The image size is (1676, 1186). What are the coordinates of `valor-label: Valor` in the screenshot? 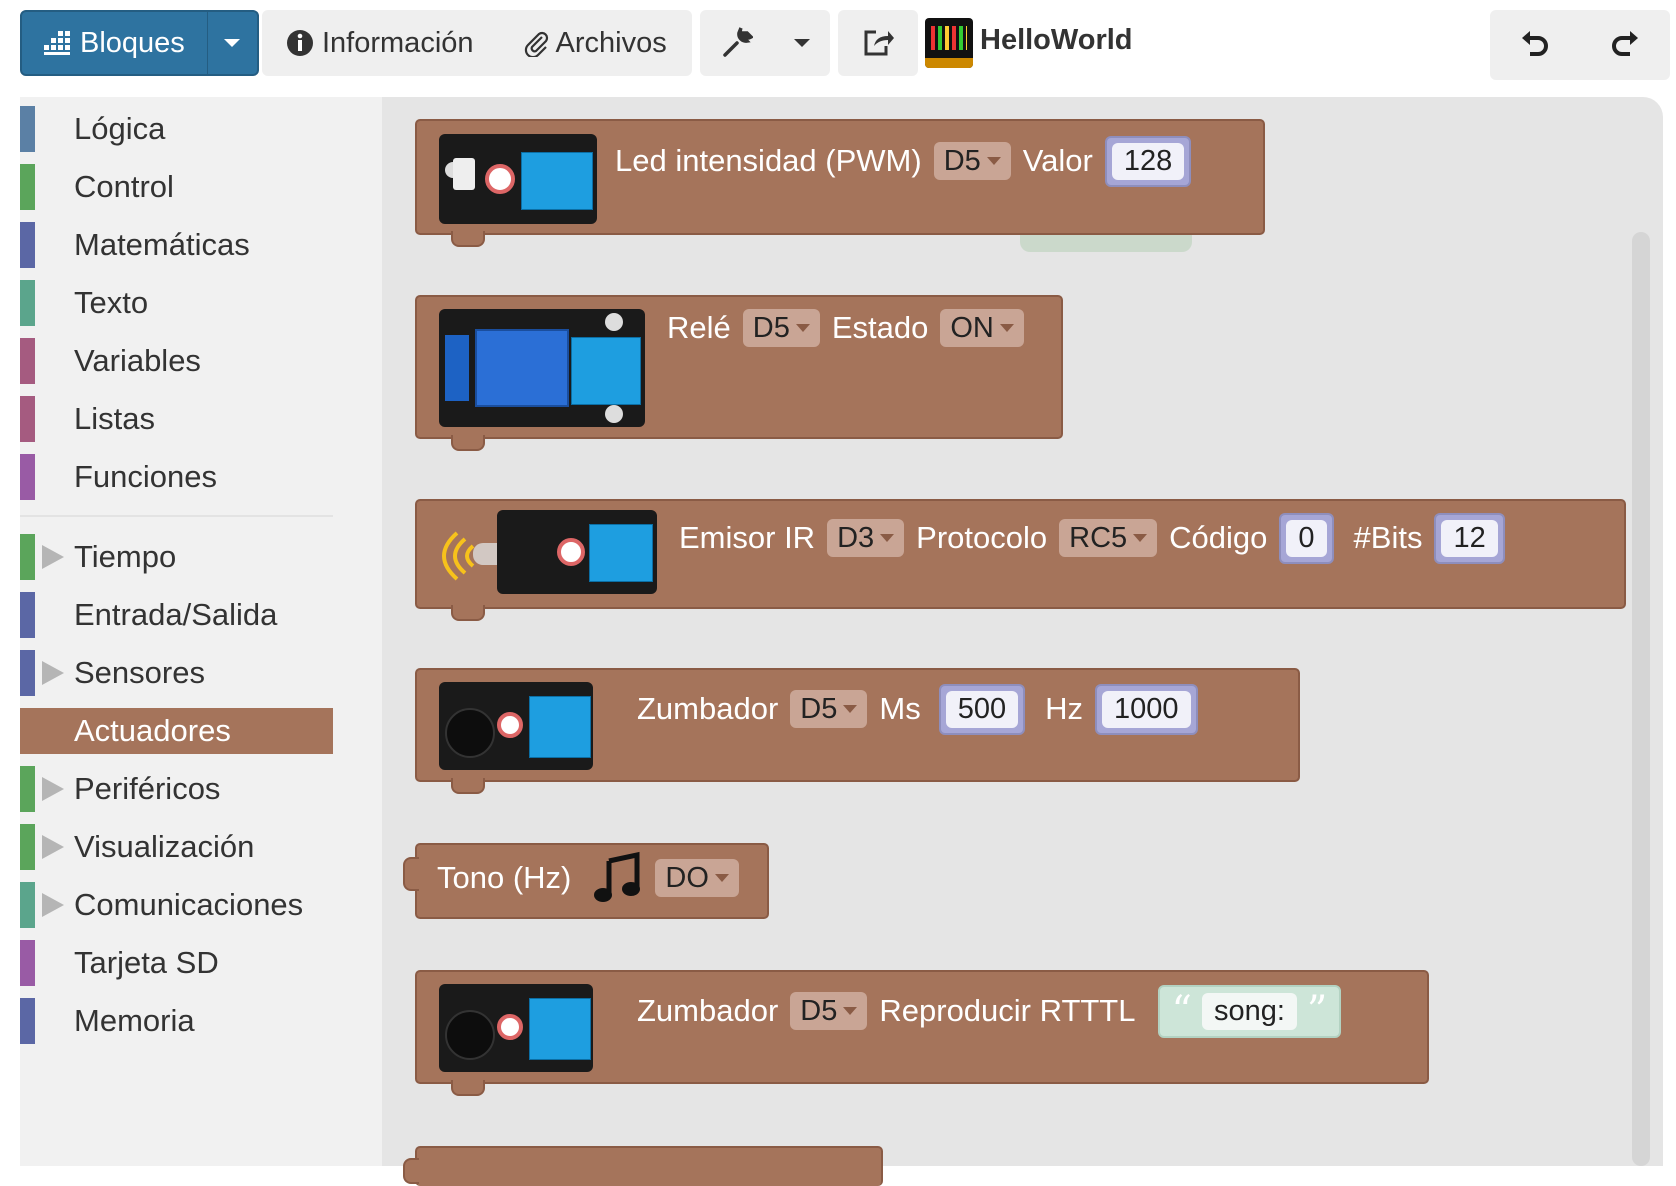 It's located at (1057, 160).